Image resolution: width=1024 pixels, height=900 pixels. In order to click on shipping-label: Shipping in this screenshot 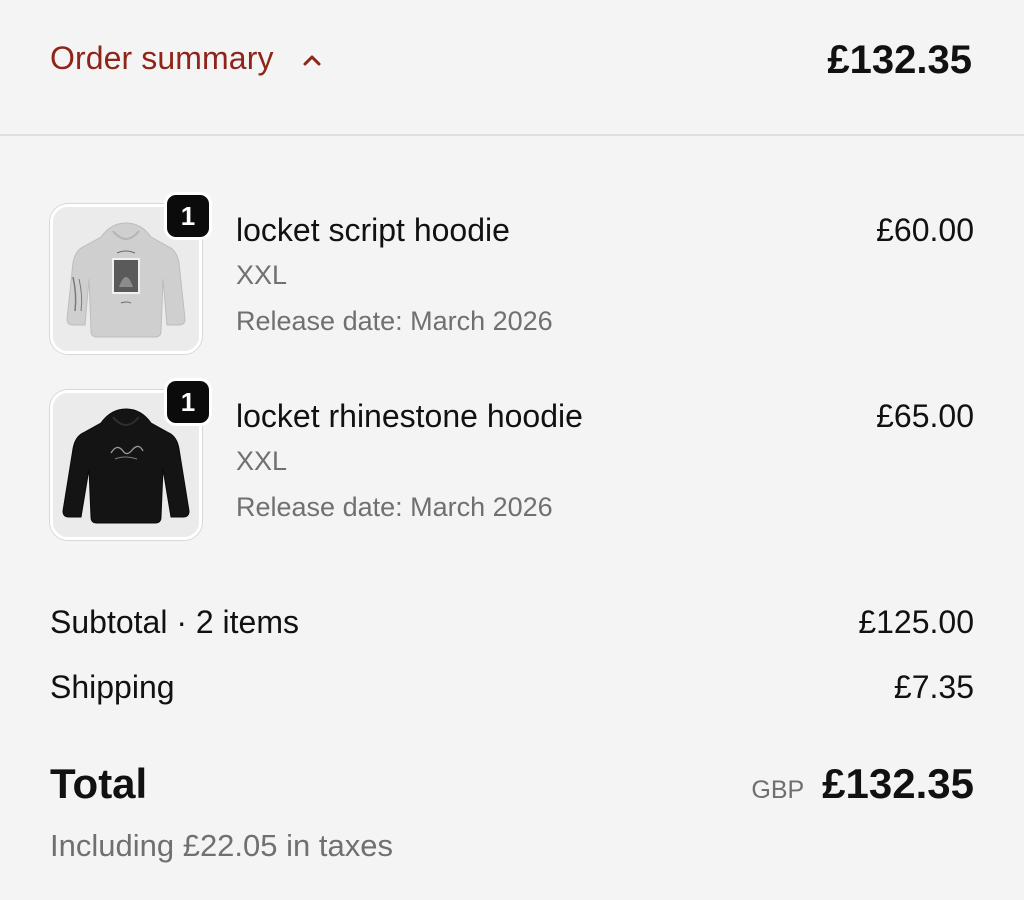, I will do `click(112, 687)`.